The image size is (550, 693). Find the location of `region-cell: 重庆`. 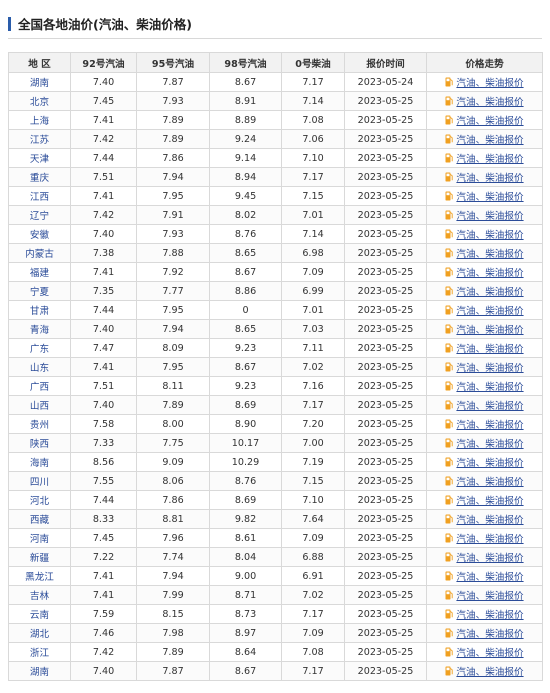

region-cell: 重庆 is located at coordinates (39, 177).